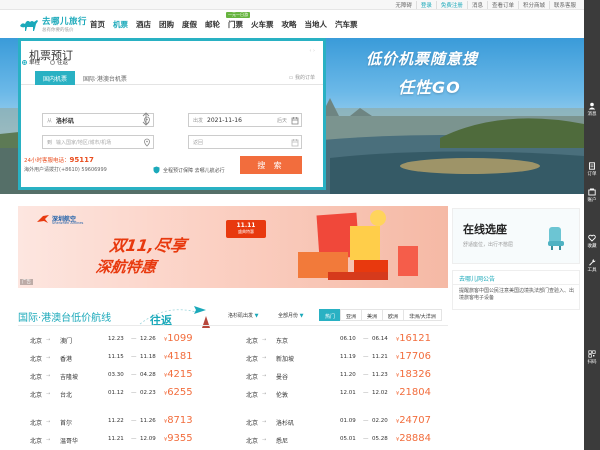 Image resolution: width=600 pixels, height=450 pixels. I want to click on logo: 去哪儿旅行 总有你要的低价, so click(52, 24).